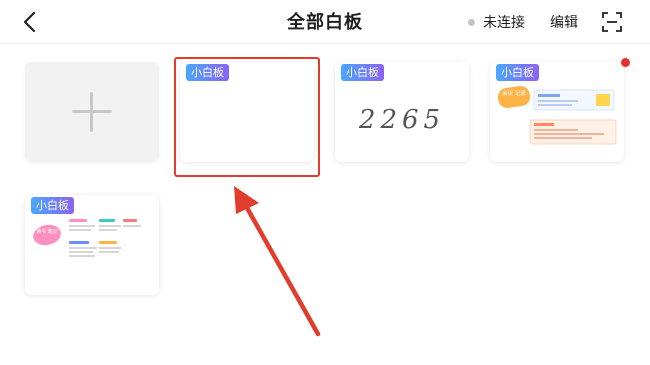 The width and height of the screenshot is (650, 365). I want to click on board-card-2: 小白板 2265, so click(402, 112).